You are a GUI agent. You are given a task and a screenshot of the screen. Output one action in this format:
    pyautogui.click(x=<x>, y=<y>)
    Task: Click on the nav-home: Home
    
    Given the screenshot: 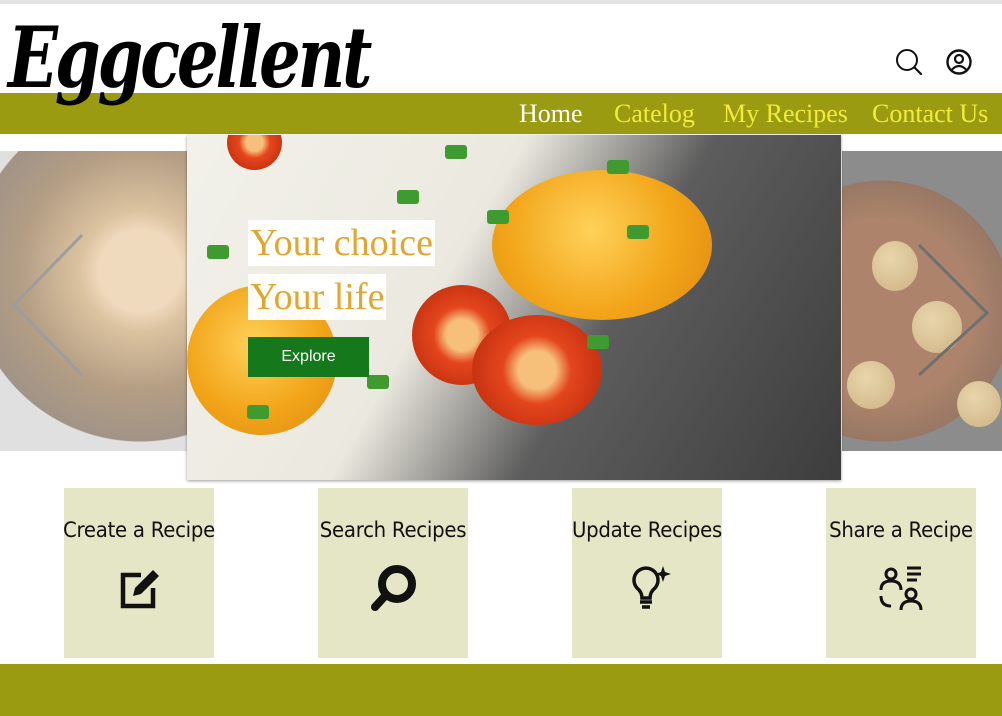 What is the action you would take?
    pyautogui.click(x=551, y=114)
    